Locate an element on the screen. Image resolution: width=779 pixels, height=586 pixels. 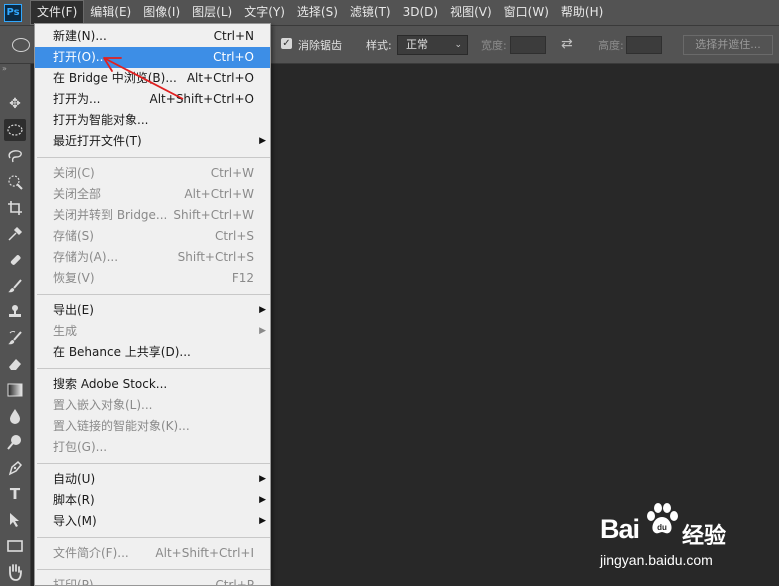
blur-icon is located at coordinates (15, 416).